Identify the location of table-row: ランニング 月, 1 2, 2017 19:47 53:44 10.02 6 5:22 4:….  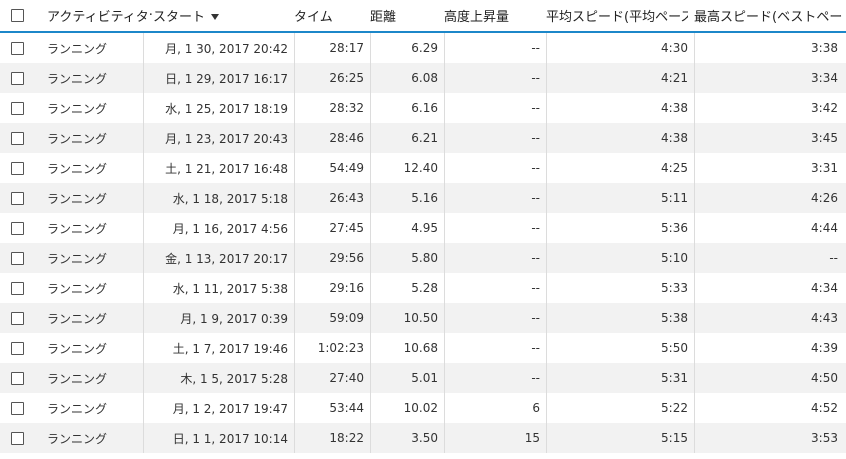
(423, 408).